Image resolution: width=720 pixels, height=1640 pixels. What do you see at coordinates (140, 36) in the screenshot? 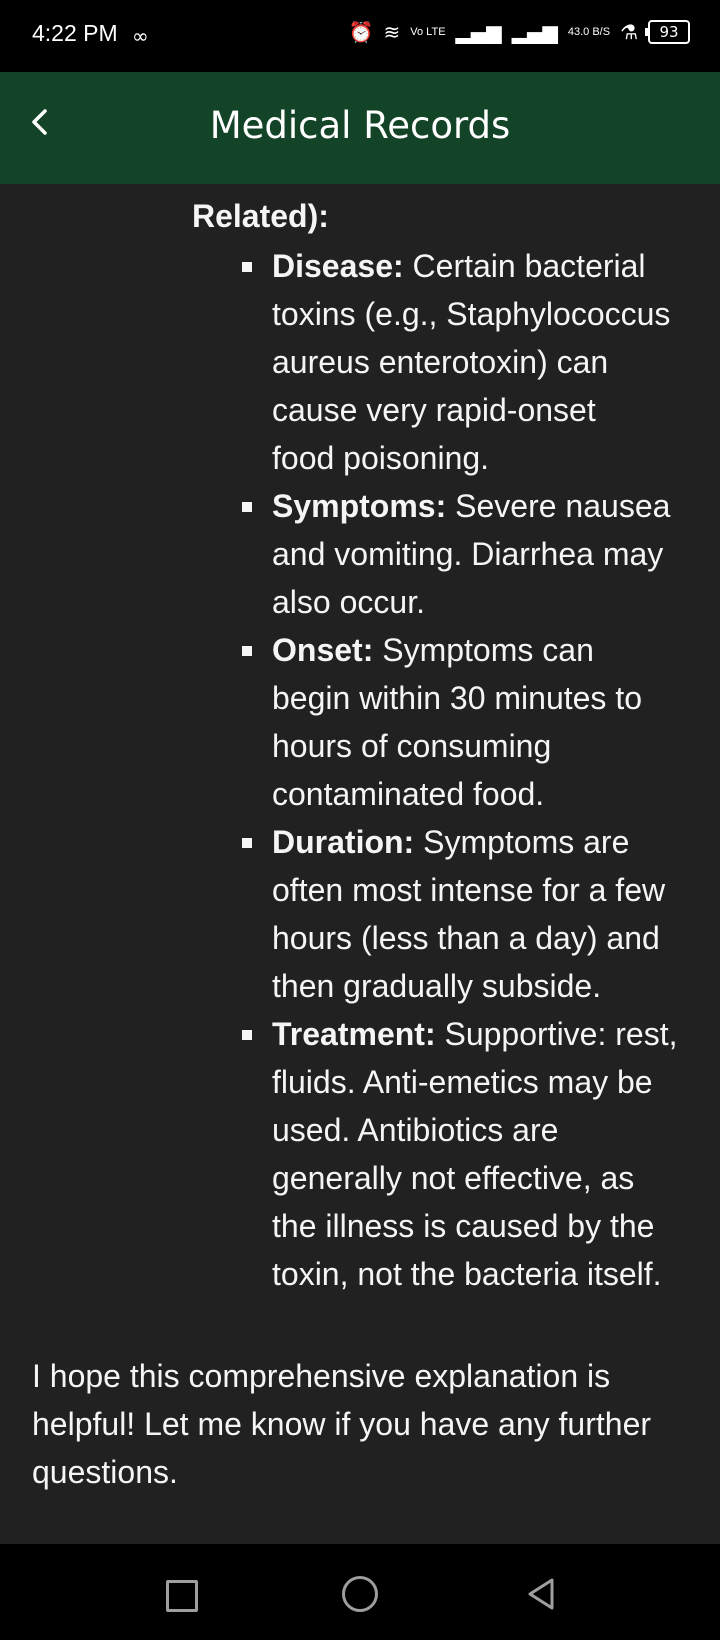
I see `incognito-icon: ∞` at bounding box center [140, 36].